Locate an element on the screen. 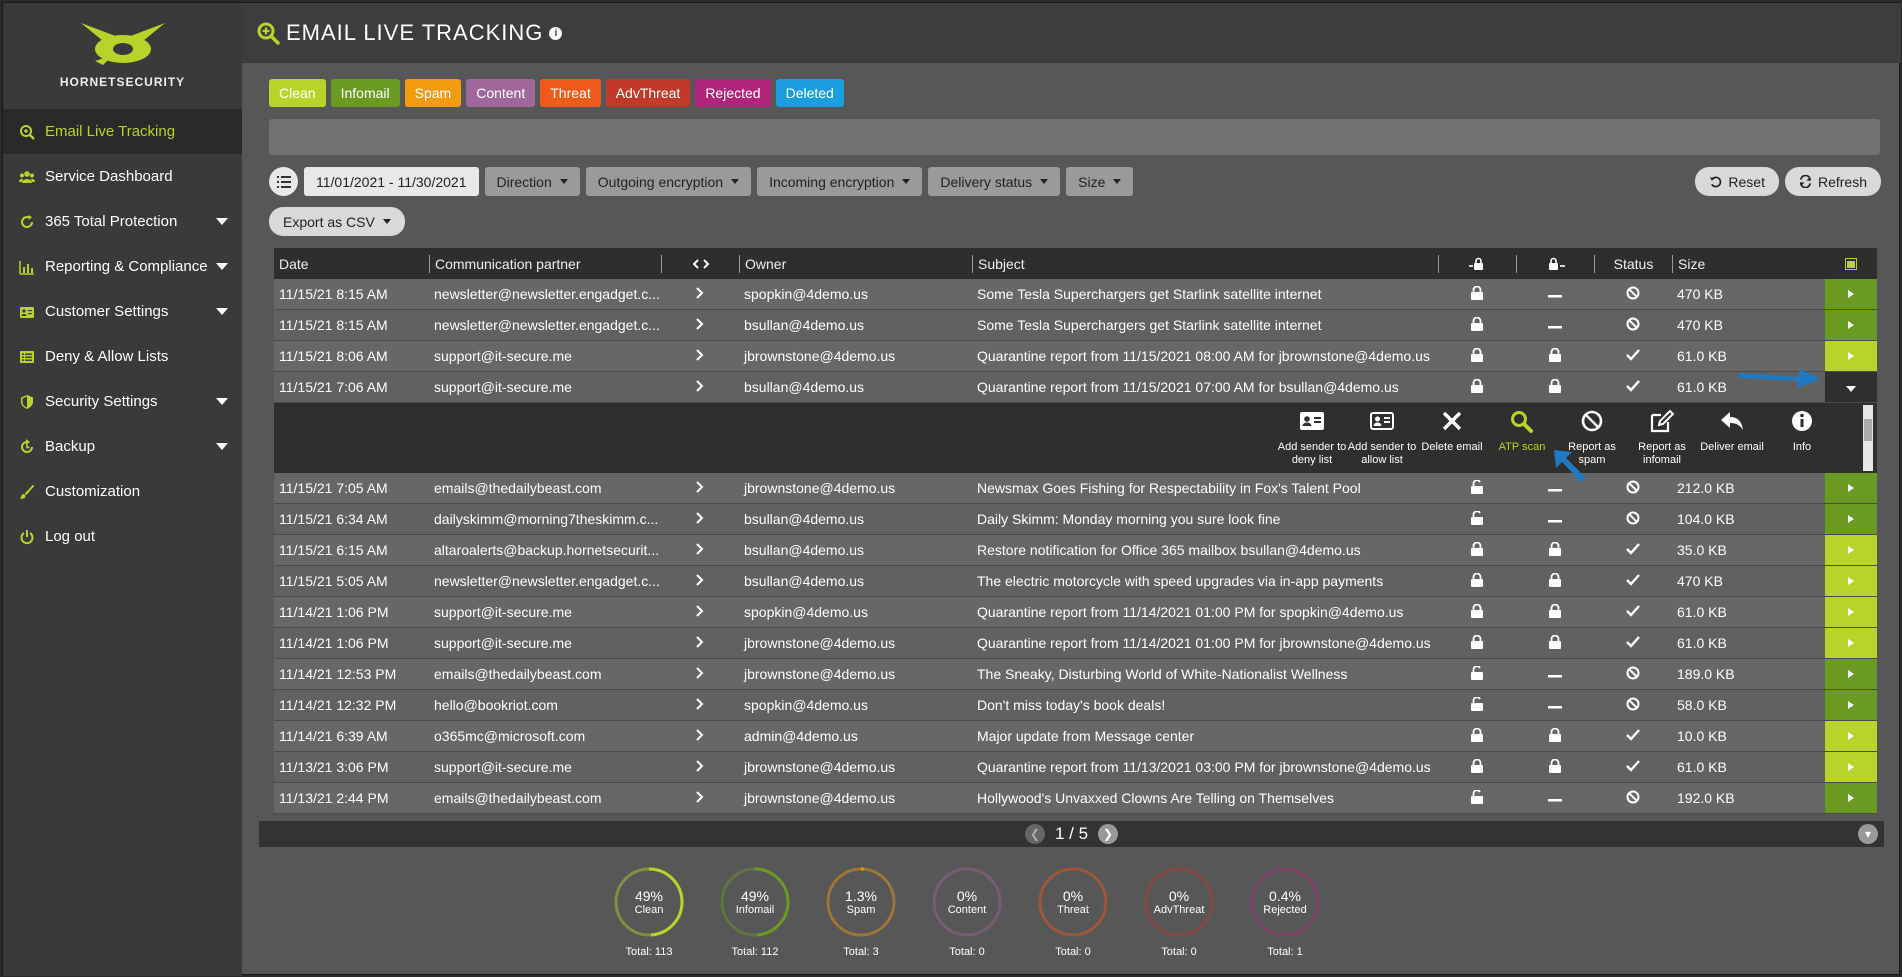  col-owner: Owner is located at coordinates (855, 263).